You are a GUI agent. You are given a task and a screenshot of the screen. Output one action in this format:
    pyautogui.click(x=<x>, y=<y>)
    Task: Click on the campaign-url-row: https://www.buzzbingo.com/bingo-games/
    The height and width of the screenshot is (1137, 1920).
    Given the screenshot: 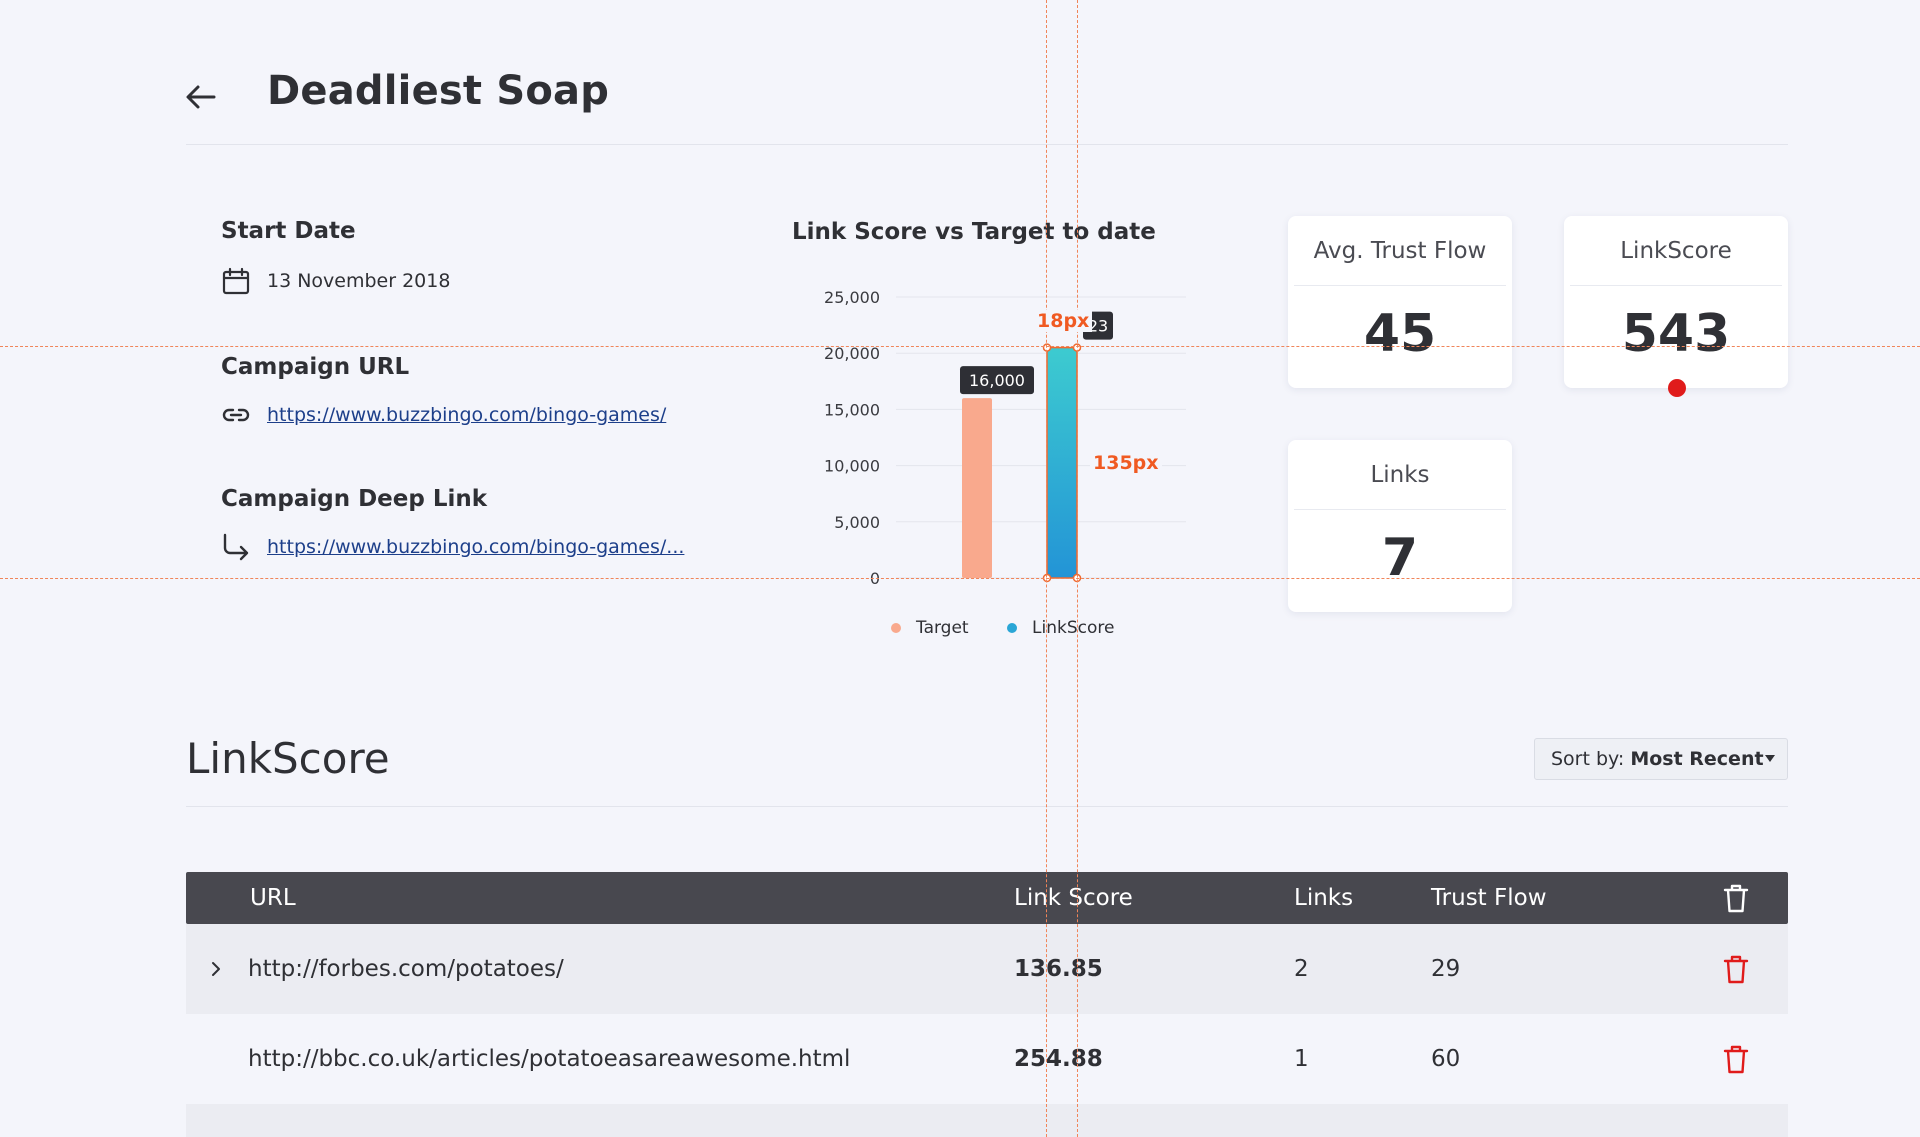 What is the action you would take?
    pyautogui.click(x=443, y=415)
    